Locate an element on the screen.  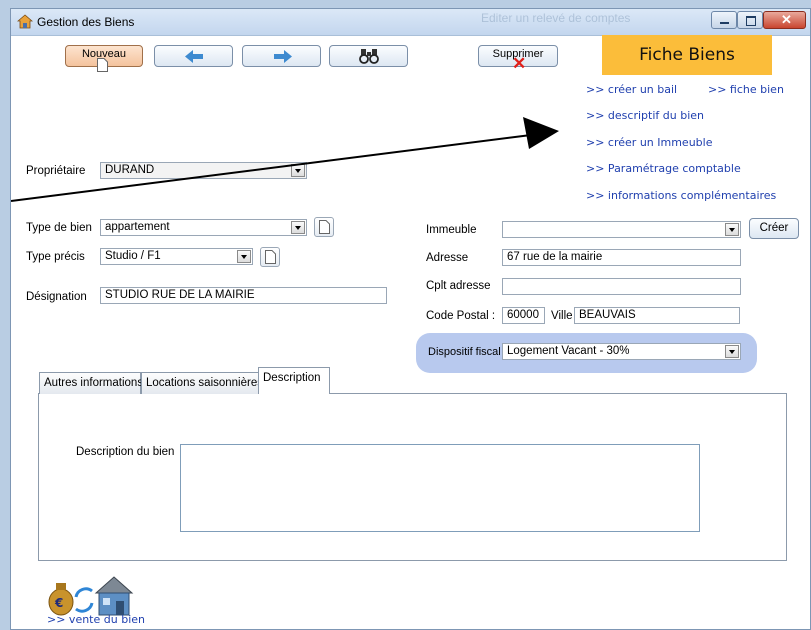
tab-label: Description is located at coordinates (292, 378).